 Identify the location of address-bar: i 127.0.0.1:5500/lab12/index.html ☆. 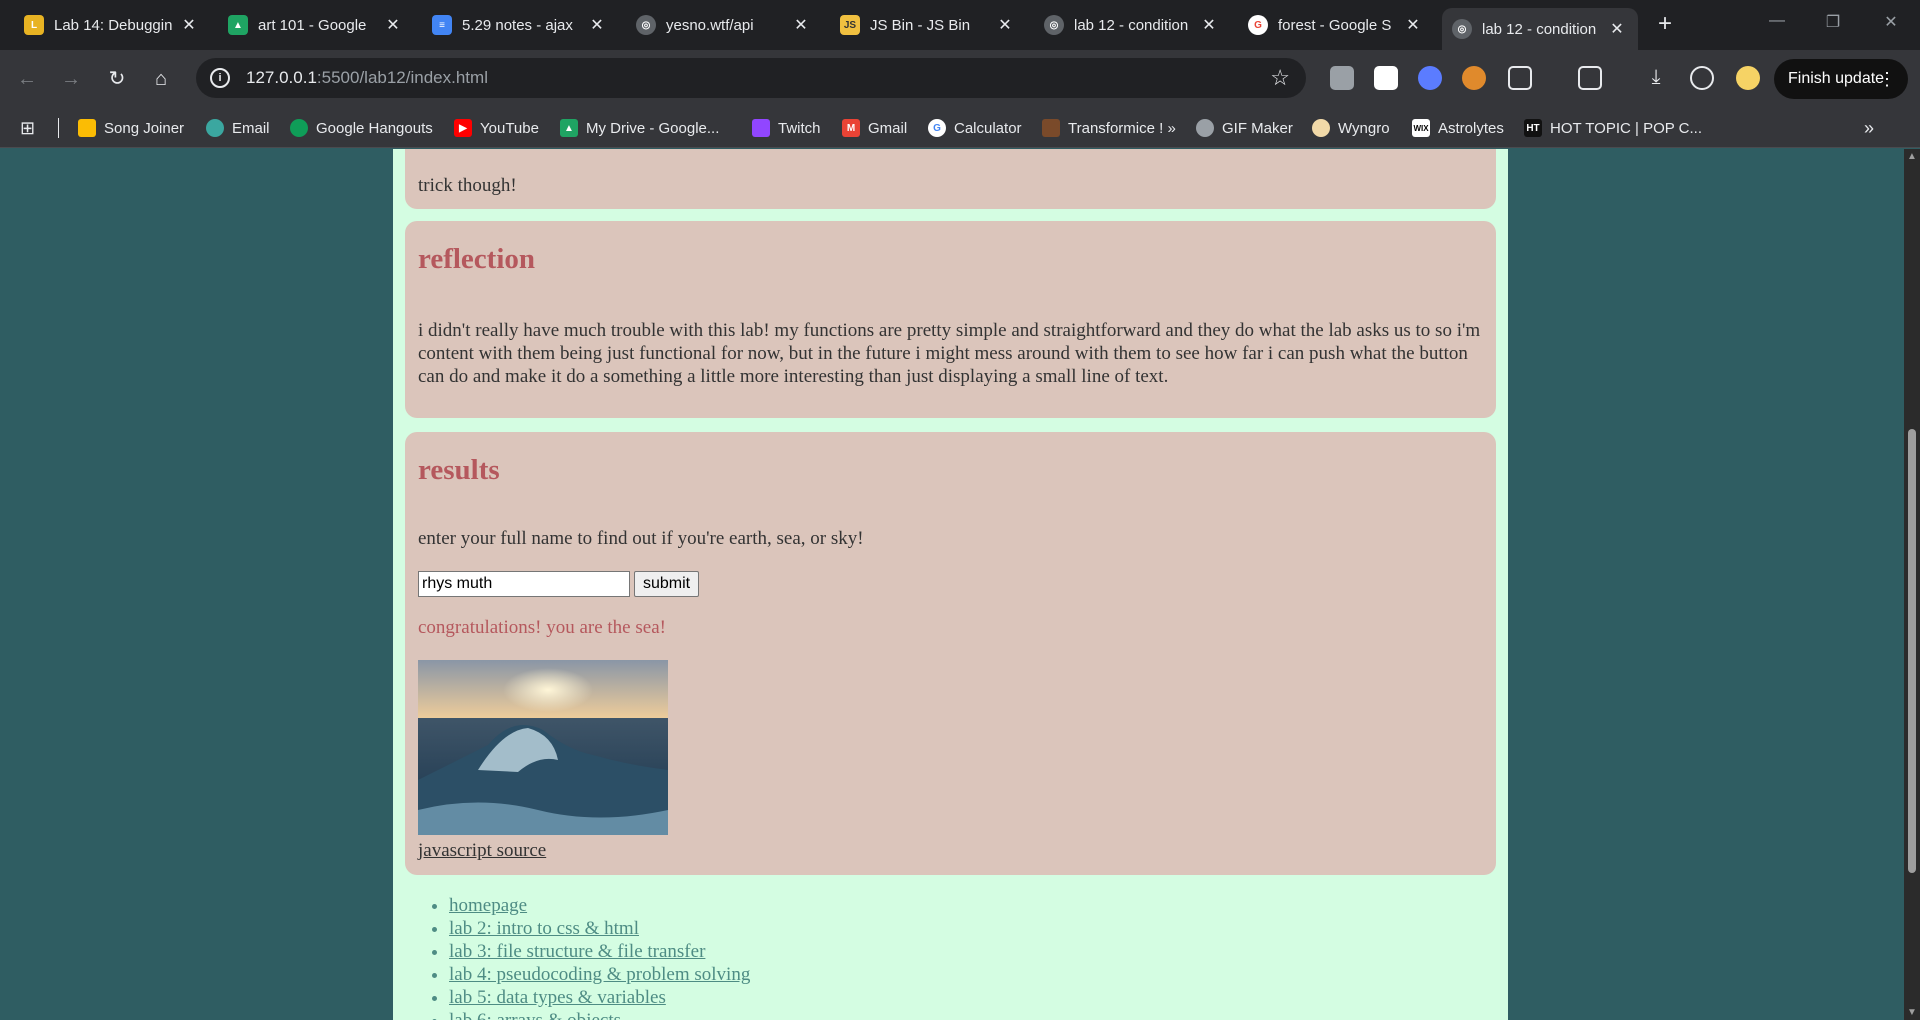
(751, 78).